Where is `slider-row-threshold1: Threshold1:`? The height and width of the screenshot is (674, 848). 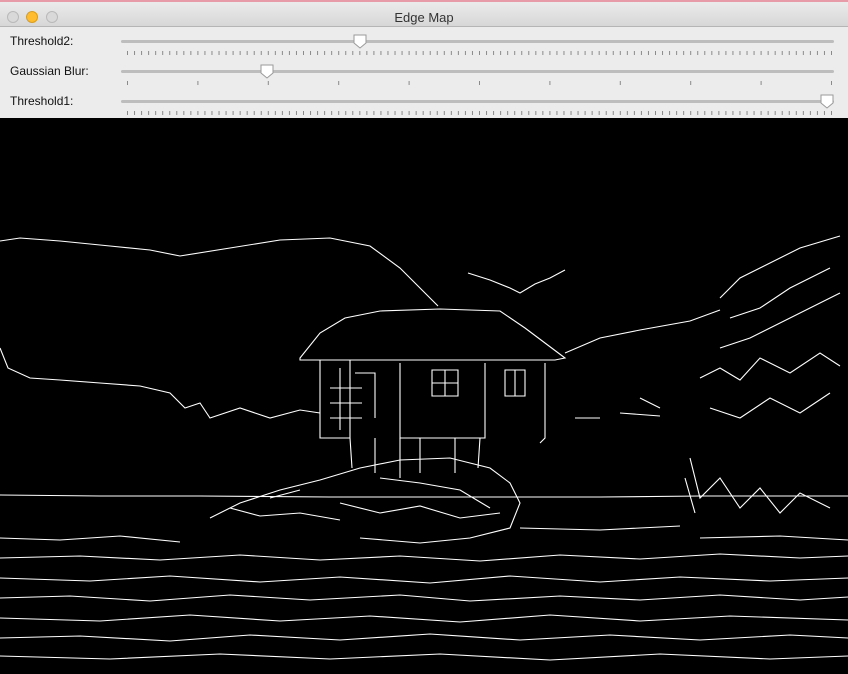 slider-row-threshold1: Threshold1: is located at coordinates (424, 102).